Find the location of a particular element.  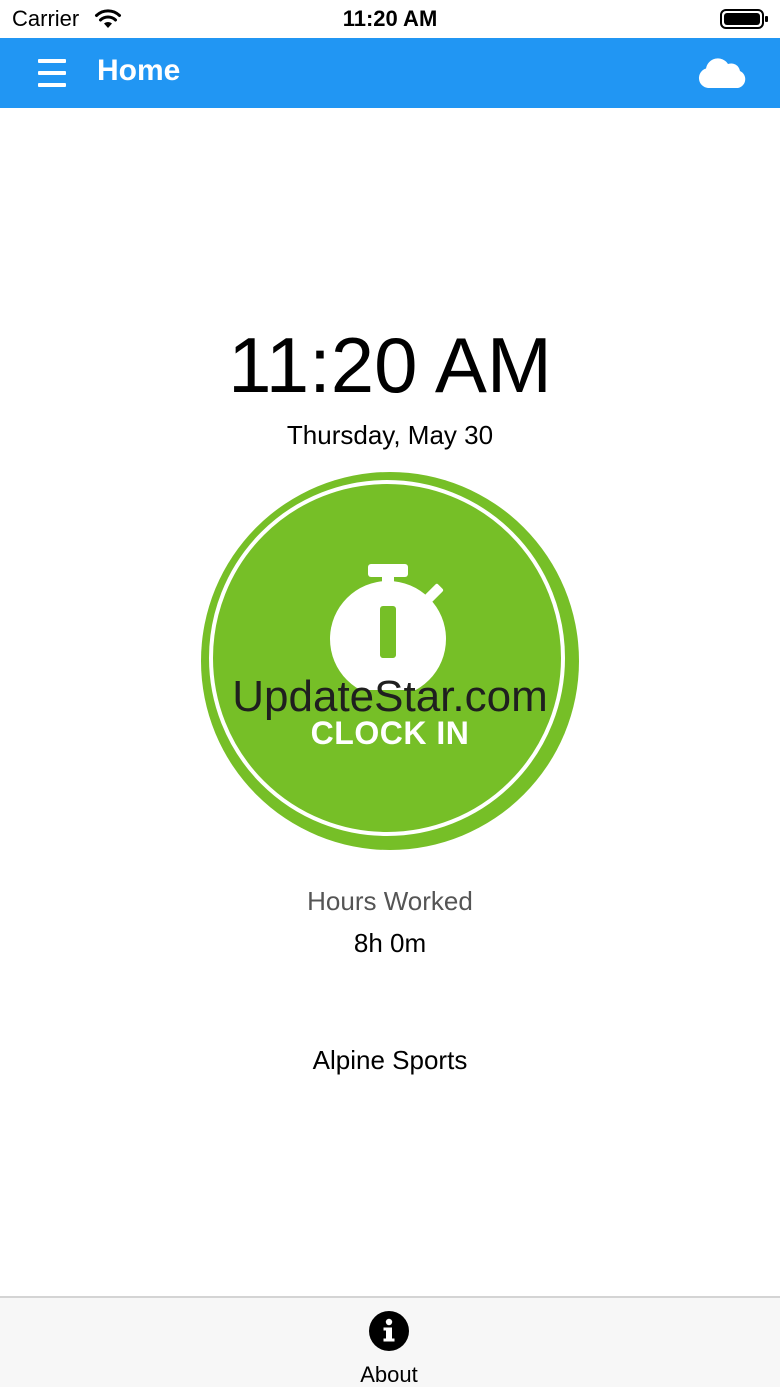

clock-in-button: CLOCK IN is located at coordinates (390, 661).